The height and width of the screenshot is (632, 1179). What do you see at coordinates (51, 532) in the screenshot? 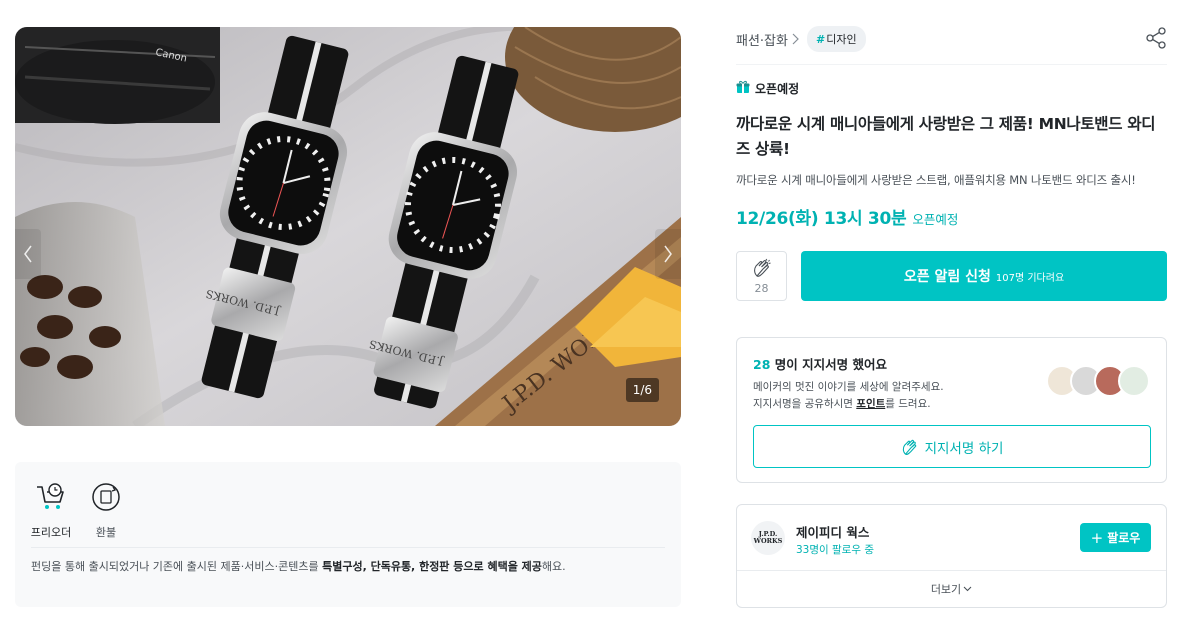
I see `badge-preorder-label: 프리오더` at bounding box center [51, 532].